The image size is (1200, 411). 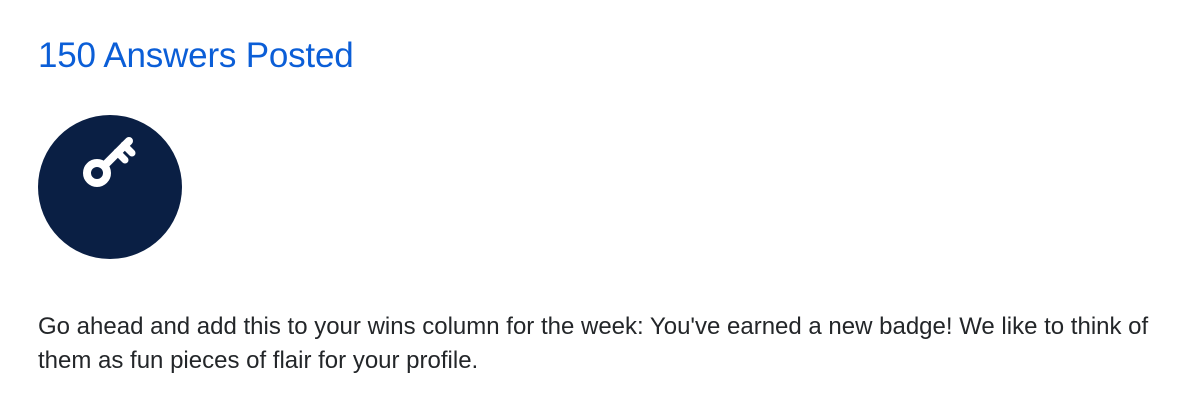 What do you see at coordinates (196, 56) in the screenshot?
I see `badge-title: 150 Answers Posted` at bounding box center [196, 56].